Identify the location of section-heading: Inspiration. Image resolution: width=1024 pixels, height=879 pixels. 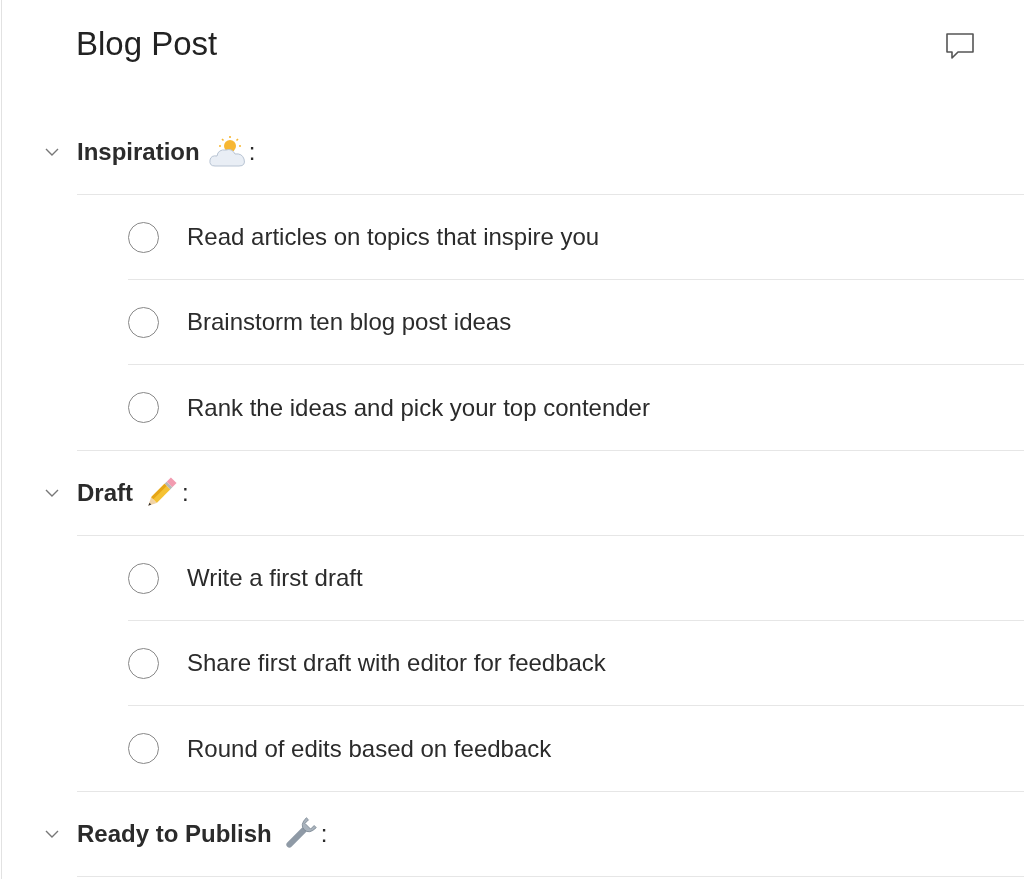
(138, 151).